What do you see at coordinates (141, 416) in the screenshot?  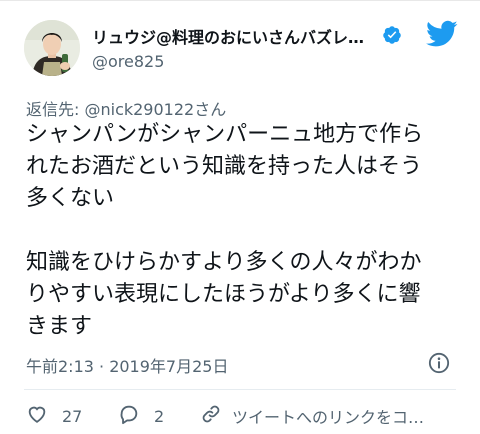 I see `reply-button: 2` at bounding box center [141, 416].